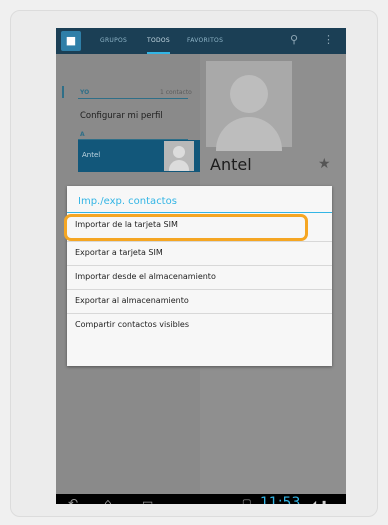 Image resolution: width=388 pixels, height=525 pixels. Describe the element at coordinates (127, 201) in the screenshot. I see `dialog-title: Imp./exp. contactos` at that location.